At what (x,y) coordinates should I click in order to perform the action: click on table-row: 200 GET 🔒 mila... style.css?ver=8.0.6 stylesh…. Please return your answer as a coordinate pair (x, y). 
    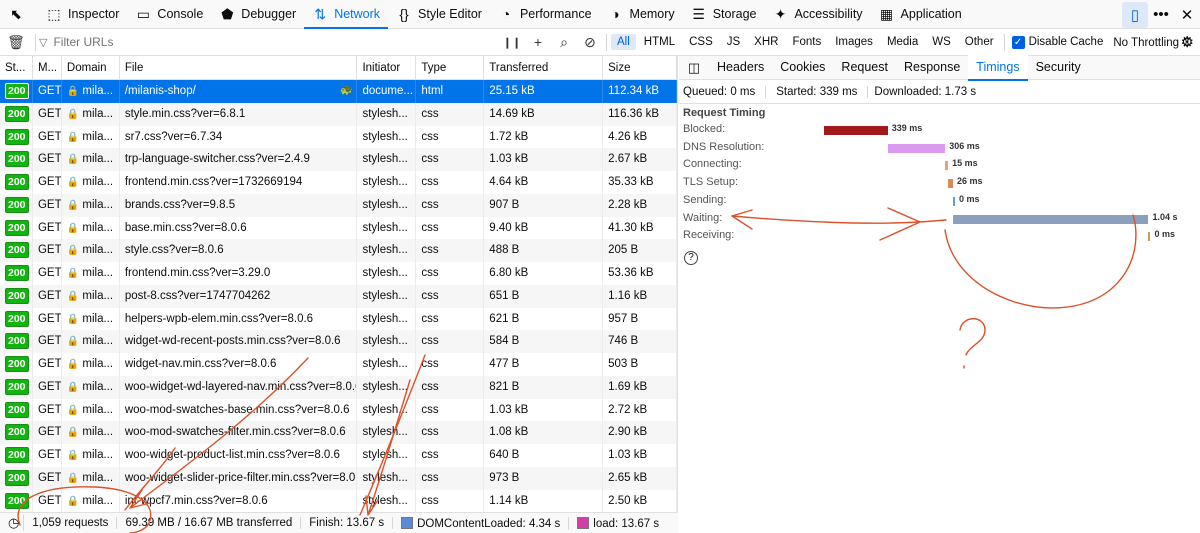
    Looking at the image, I should click on (338, 250).